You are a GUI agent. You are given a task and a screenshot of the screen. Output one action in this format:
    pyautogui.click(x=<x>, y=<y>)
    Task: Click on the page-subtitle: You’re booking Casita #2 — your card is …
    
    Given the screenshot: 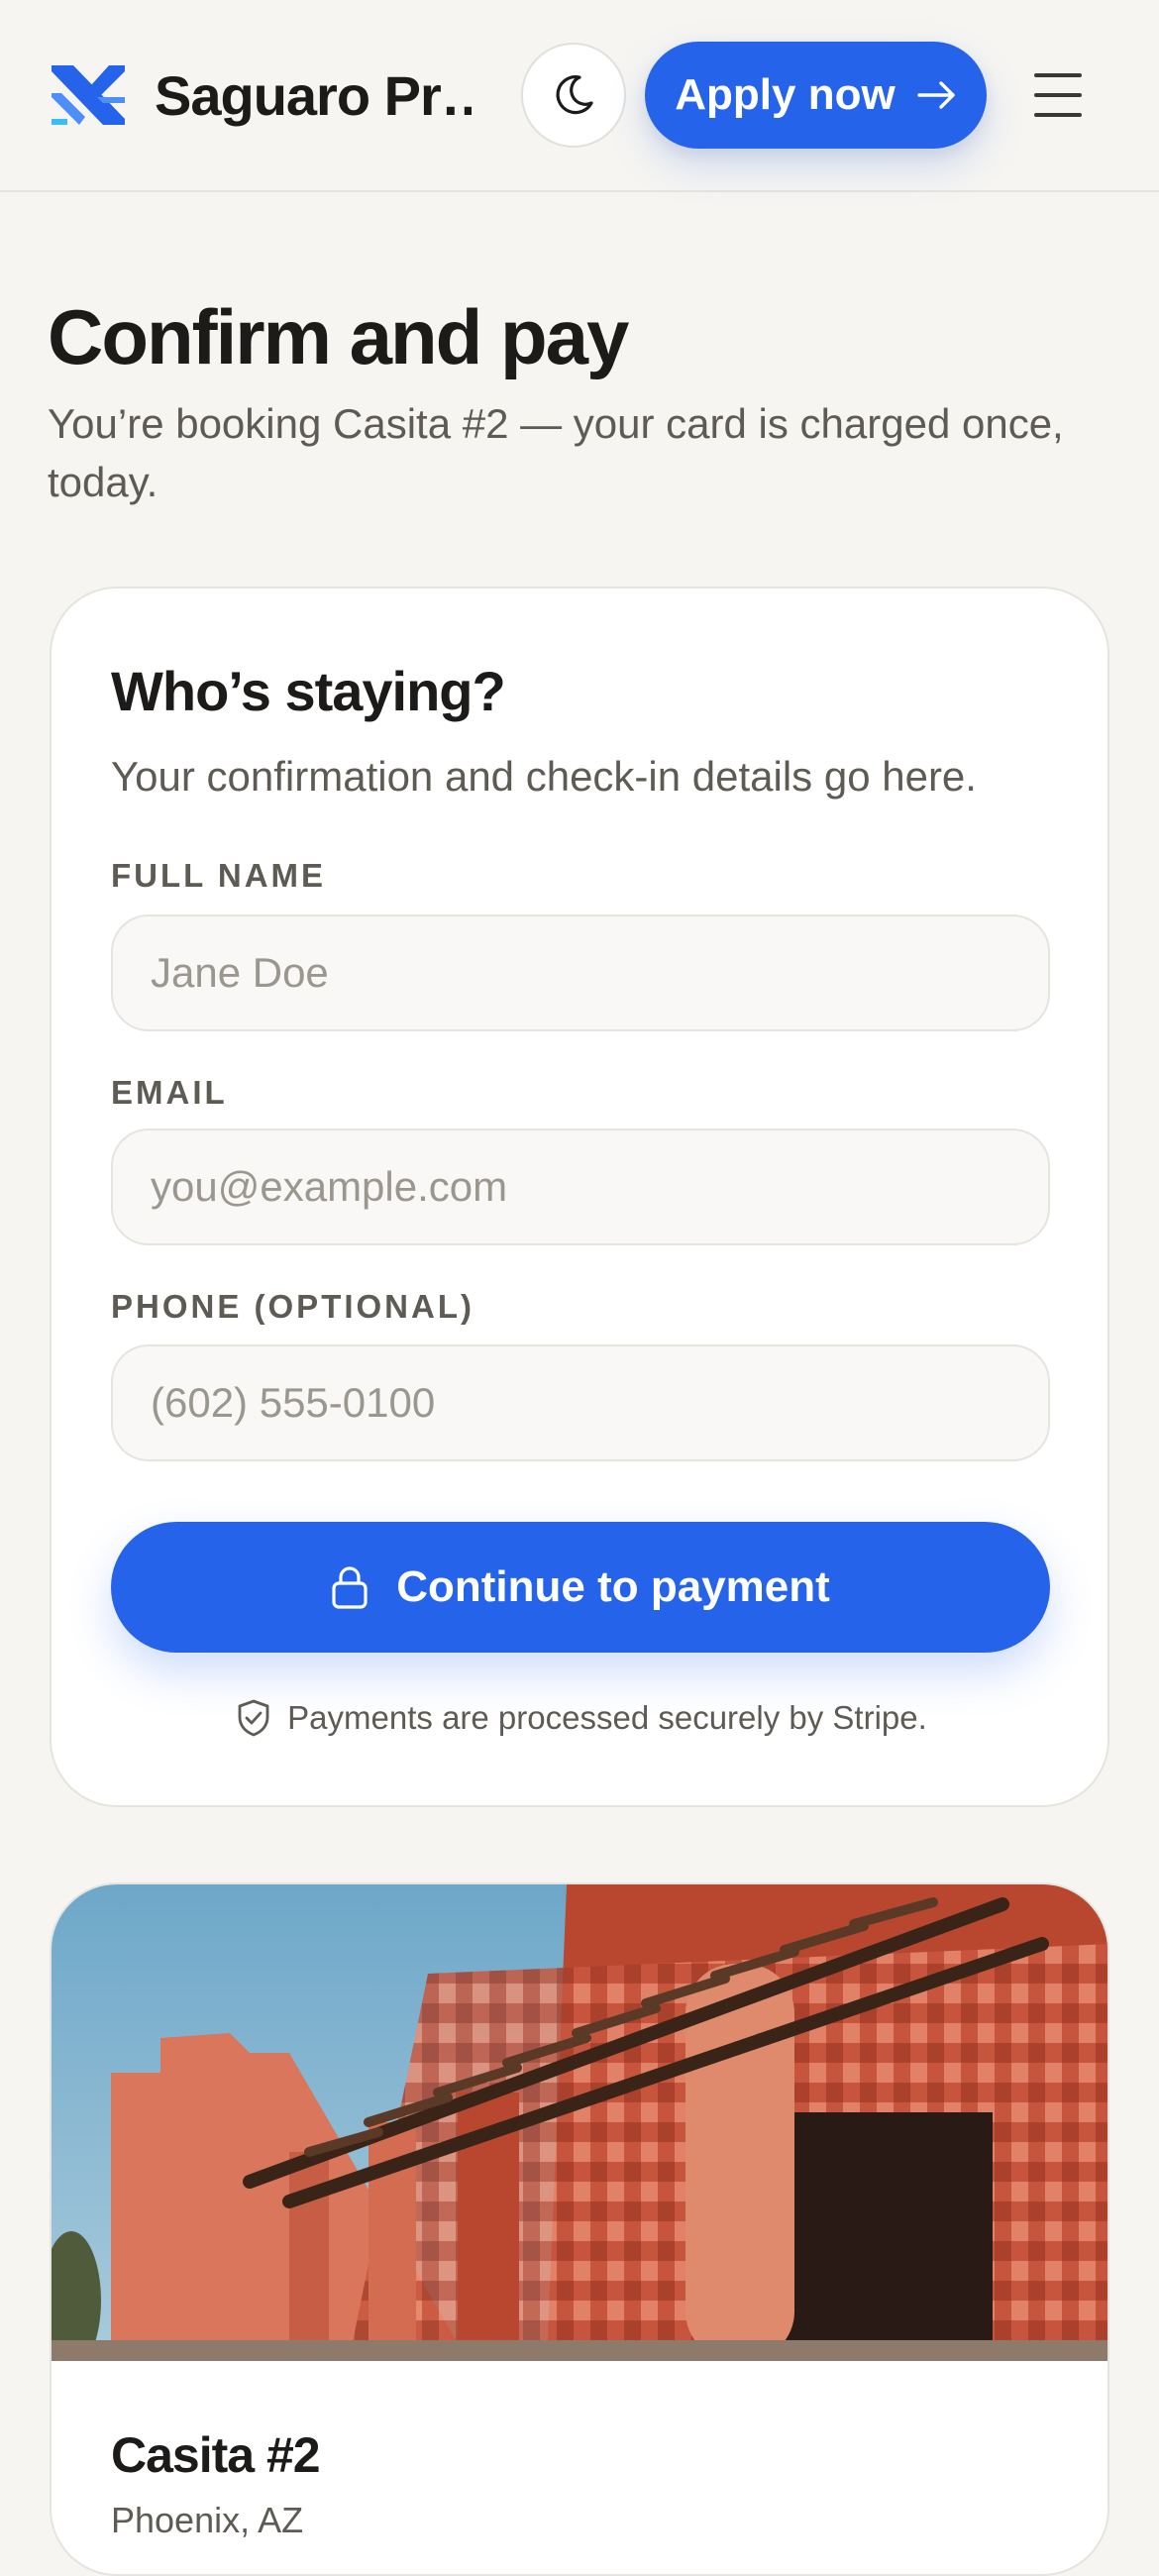 What is the action you would take?
    pyautogui.click(x=556, y=453)
    